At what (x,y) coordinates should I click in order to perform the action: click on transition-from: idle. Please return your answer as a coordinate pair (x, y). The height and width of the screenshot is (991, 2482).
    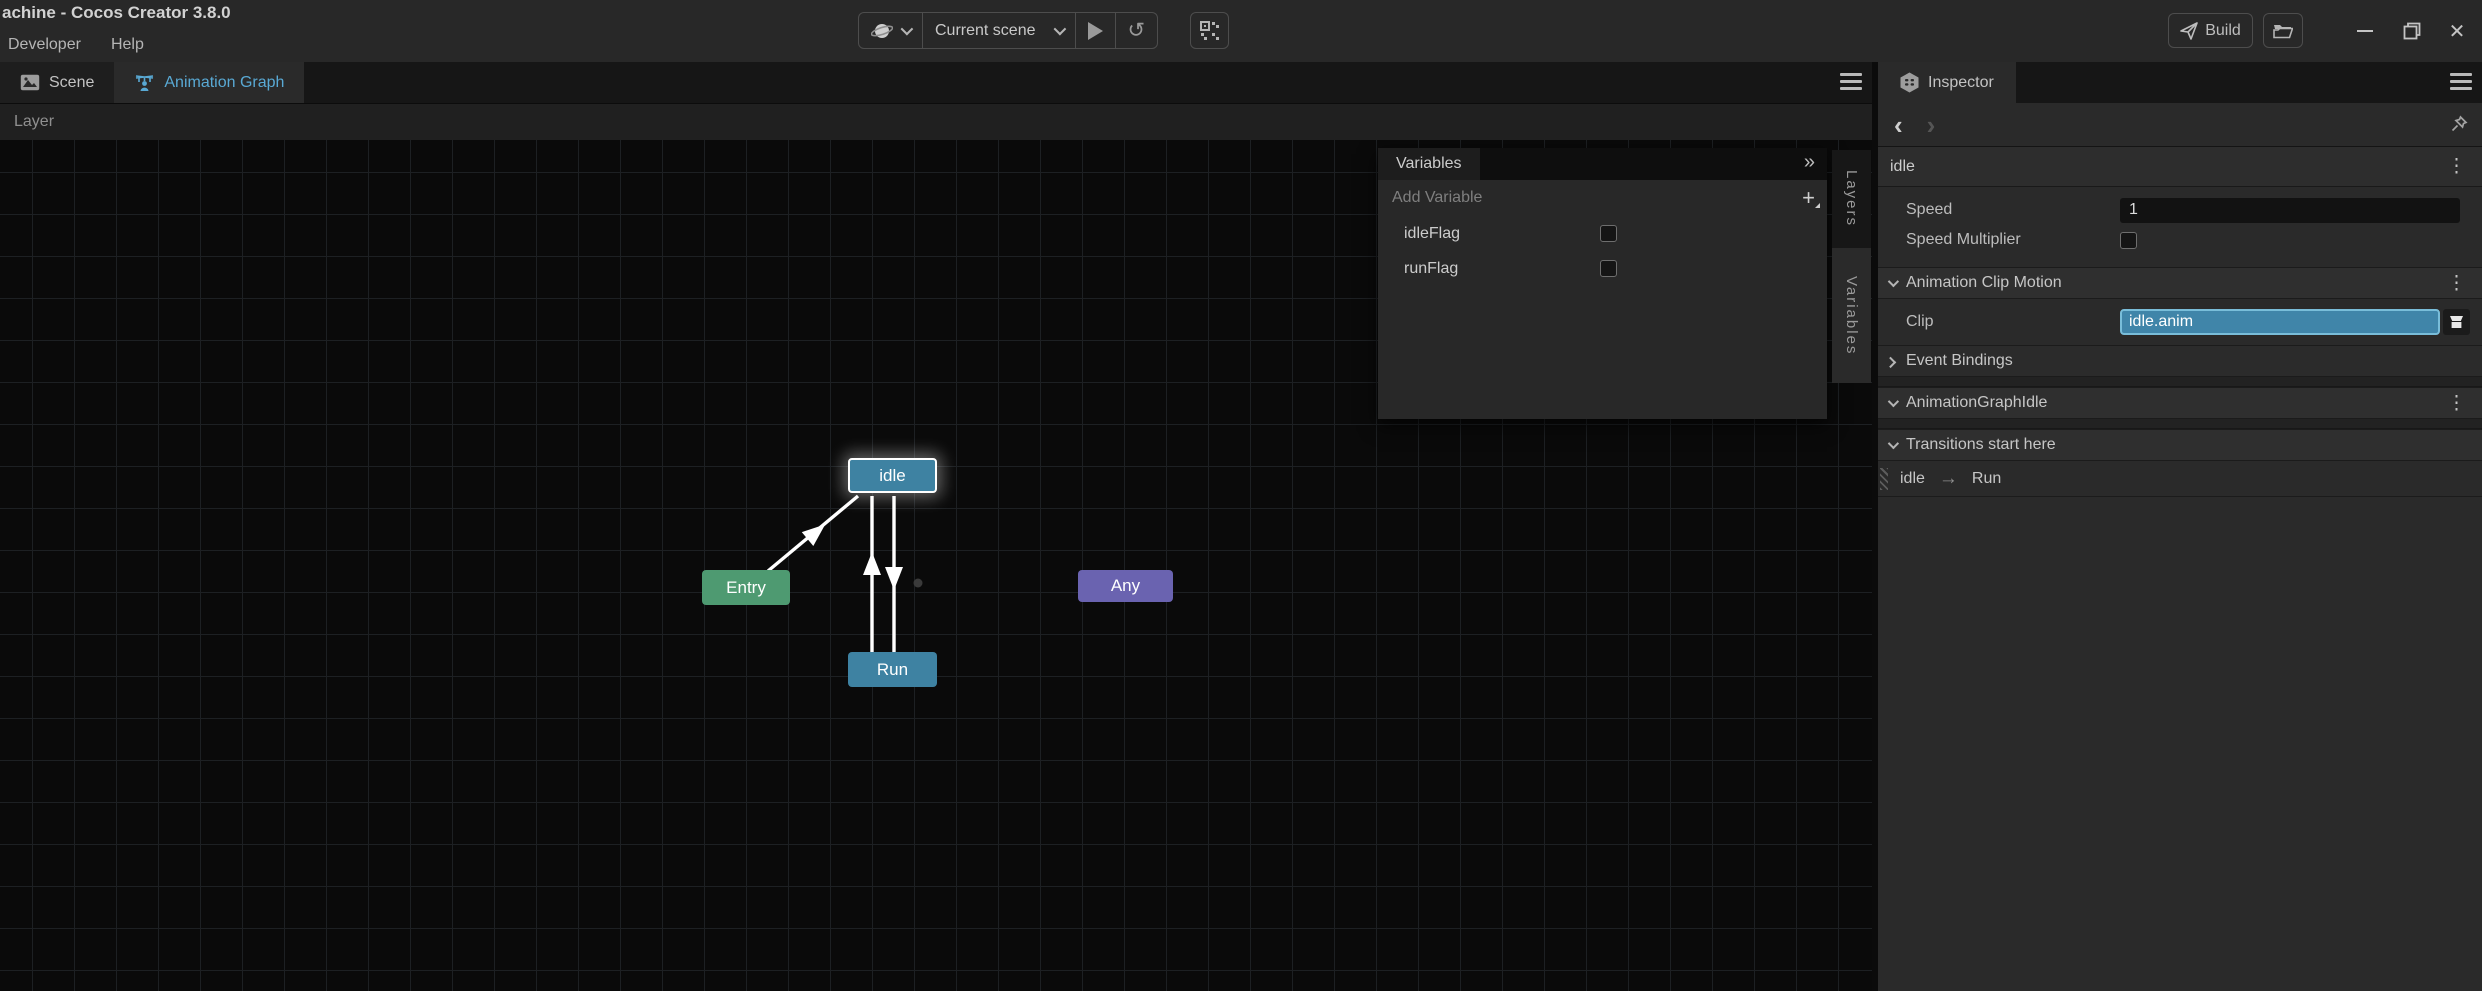
    Looking at the image, I should click on (1912, 478).